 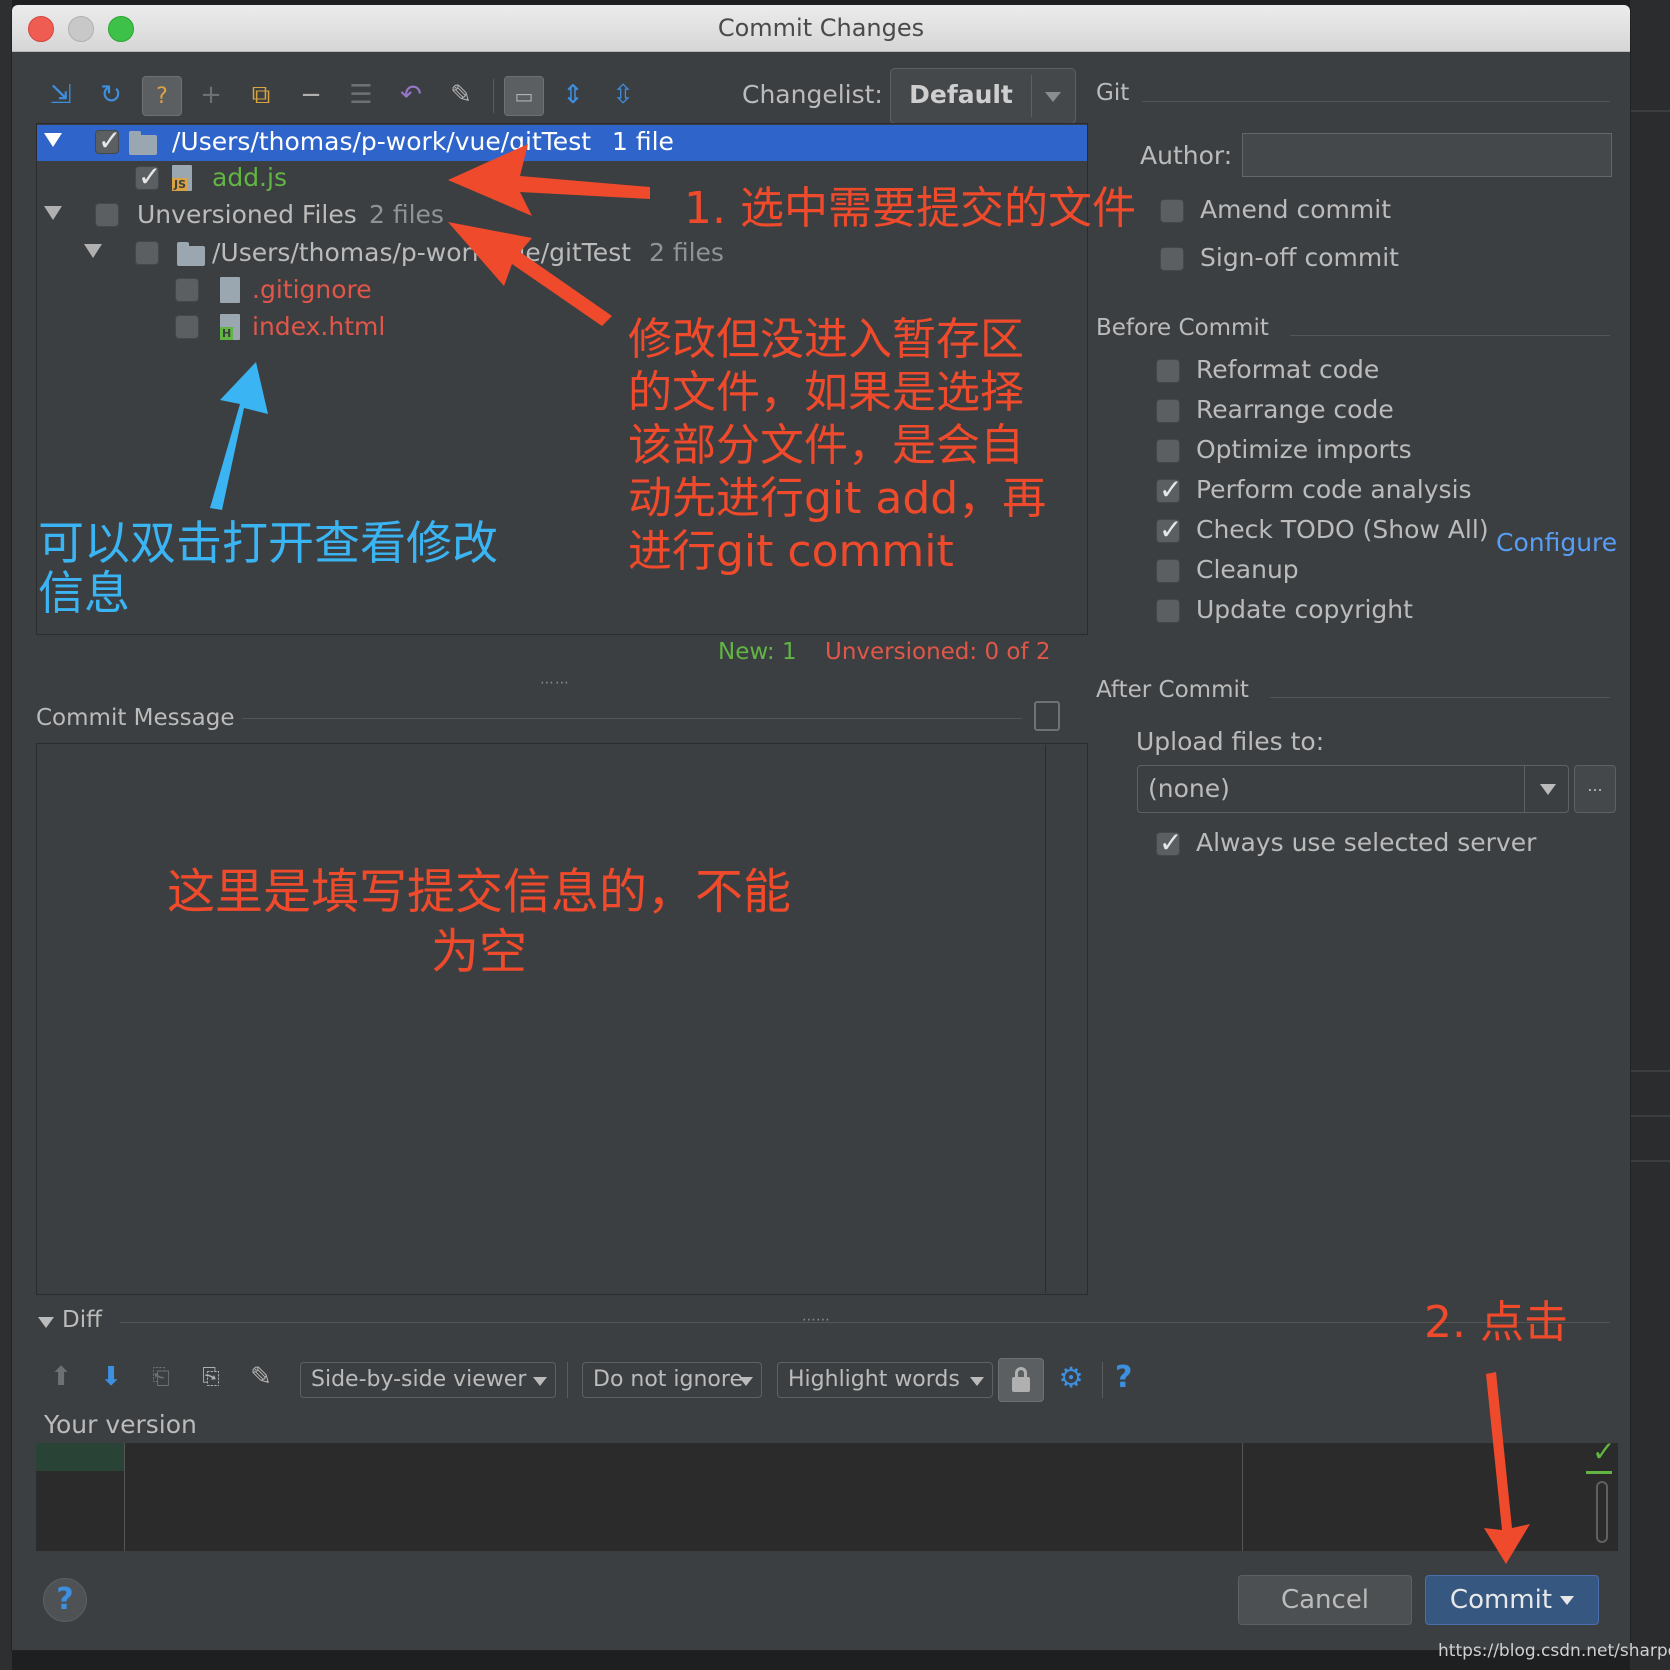 I want to click on watermark: https://blog.csdn.net/sharpdeng, so click(x=1554, y=1651).